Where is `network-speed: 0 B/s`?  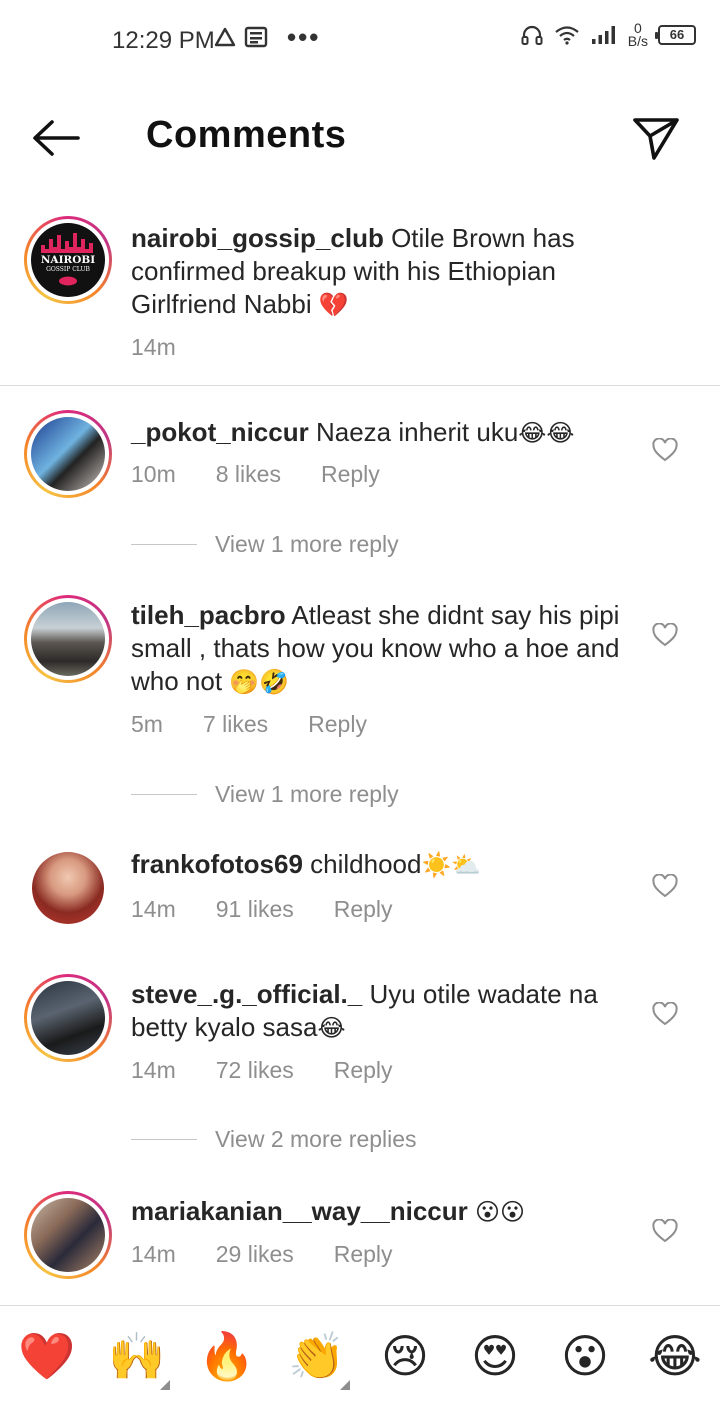 network-speed: 0 B/s is located at coordinates (637, 34).